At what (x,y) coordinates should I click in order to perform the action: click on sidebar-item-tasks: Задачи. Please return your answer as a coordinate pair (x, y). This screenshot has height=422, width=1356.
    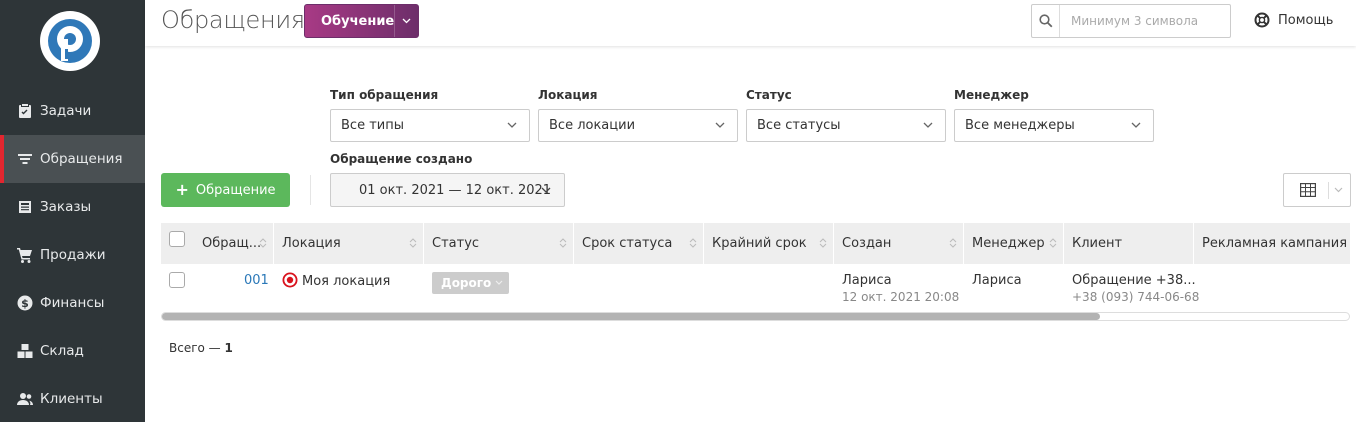
    Looking at the image, I should click on (72, 111).